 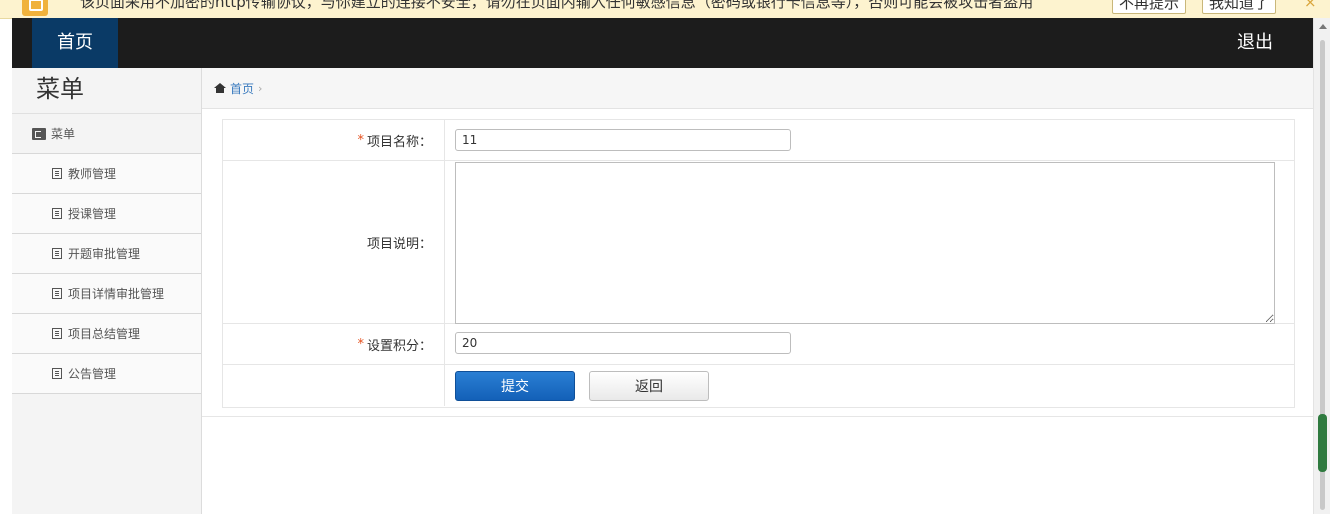 I want to click on project-desc-label: 项目说明：, so click(x=334, y=242).